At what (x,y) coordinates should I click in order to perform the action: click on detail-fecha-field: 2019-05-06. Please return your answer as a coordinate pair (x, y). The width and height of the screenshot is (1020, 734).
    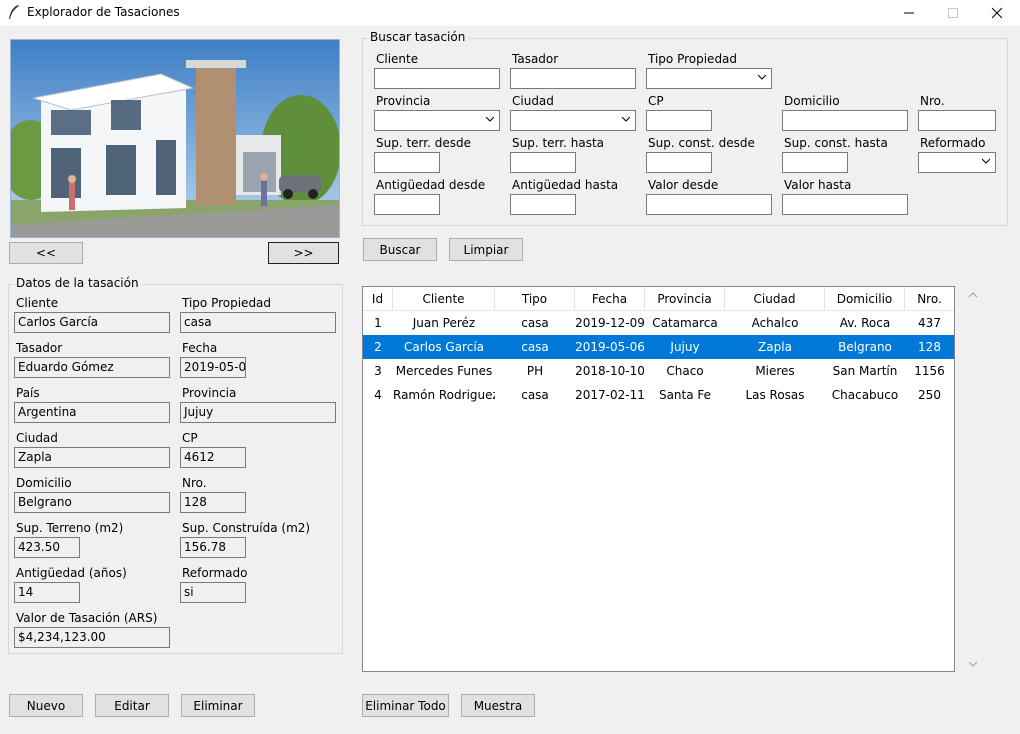
    Looking at the image, I should click on (213, 367).